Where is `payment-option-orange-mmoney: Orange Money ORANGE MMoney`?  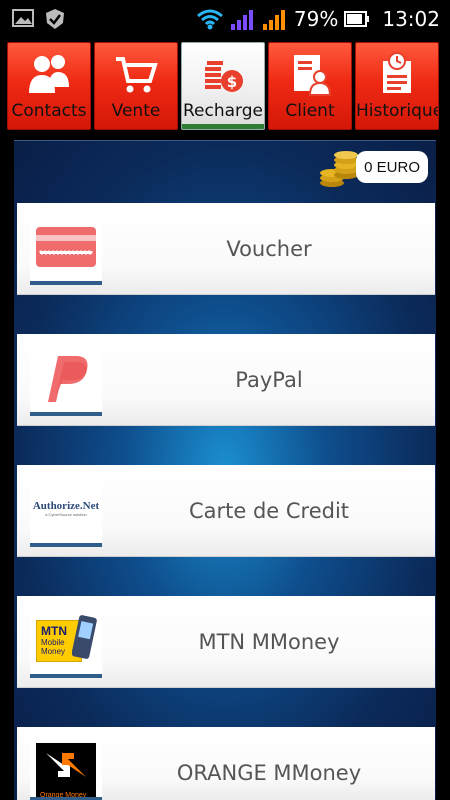
payment-option-orange-mmoney: Orange Money ORANGE MMoney is located at coordinates (226, 763).